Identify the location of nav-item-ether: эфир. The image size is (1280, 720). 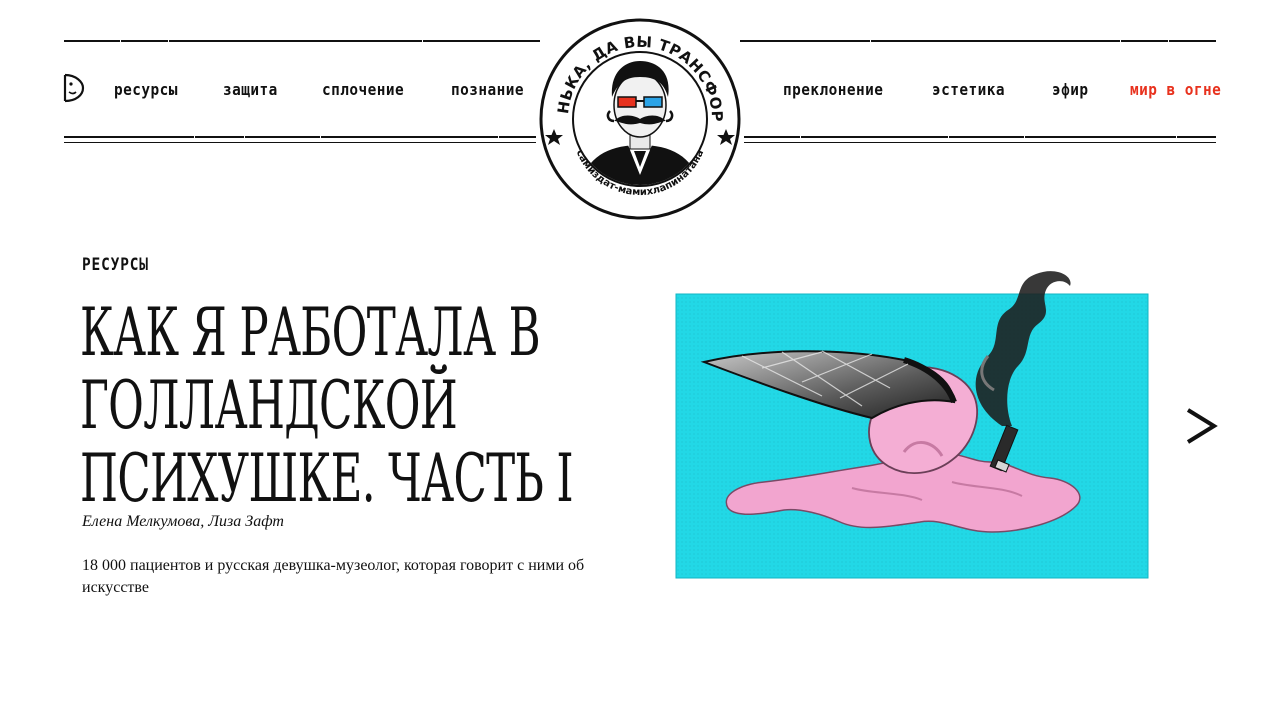
(1070, 89).